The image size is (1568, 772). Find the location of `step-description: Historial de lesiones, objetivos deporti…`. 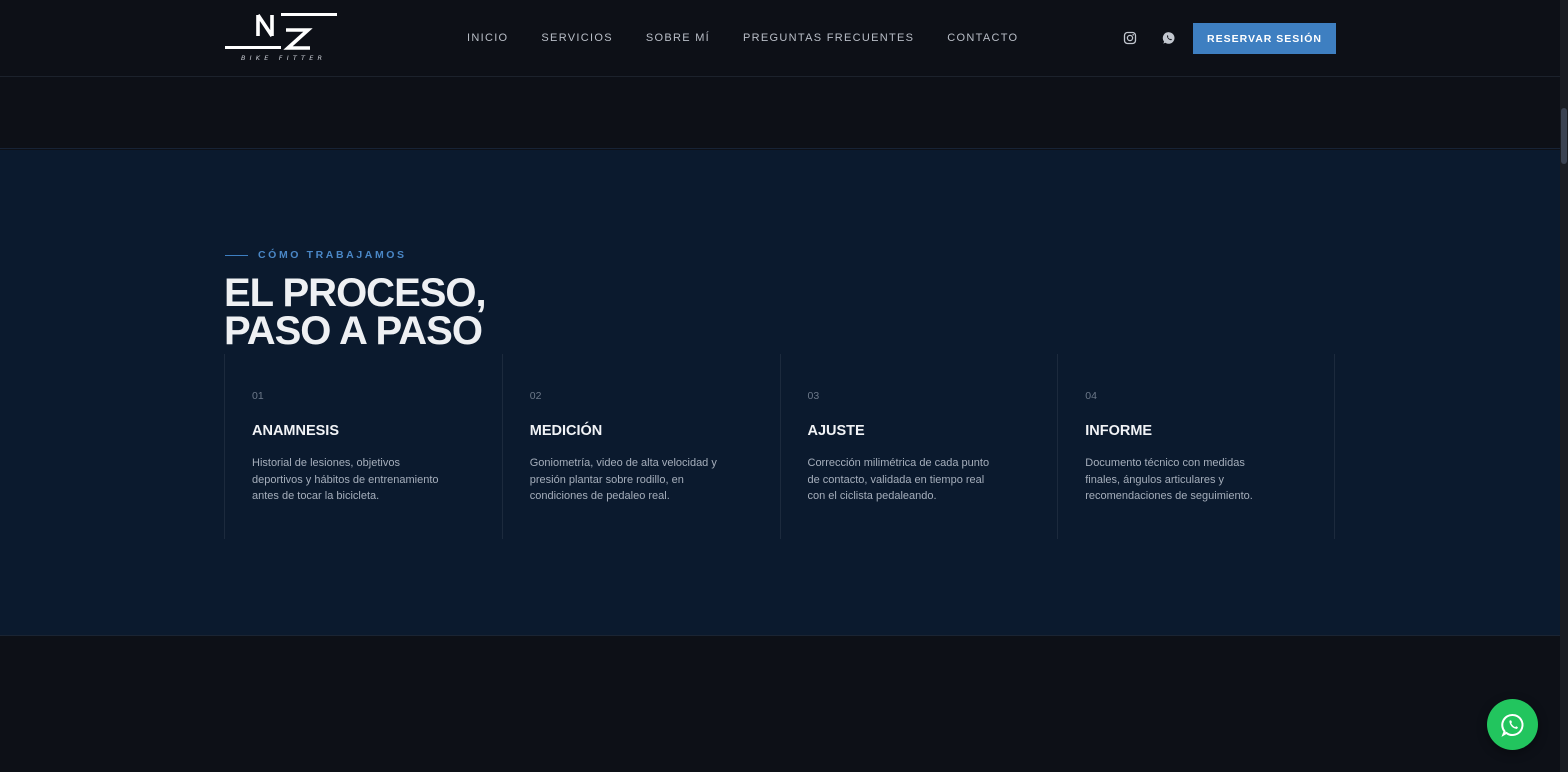

step-description: Historial de lesiones, objetivos deporti… is located at coordinates (345, 479).